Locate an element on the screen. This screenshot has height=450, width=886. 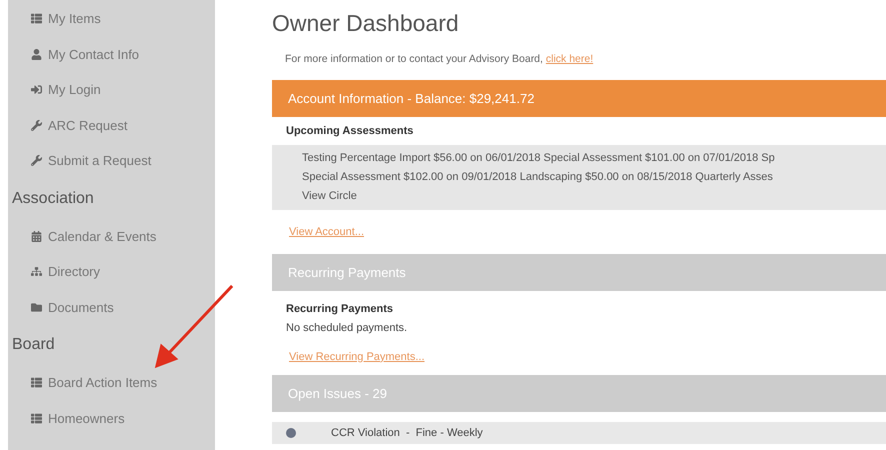
user-icon is located at coordinates (36, 54).